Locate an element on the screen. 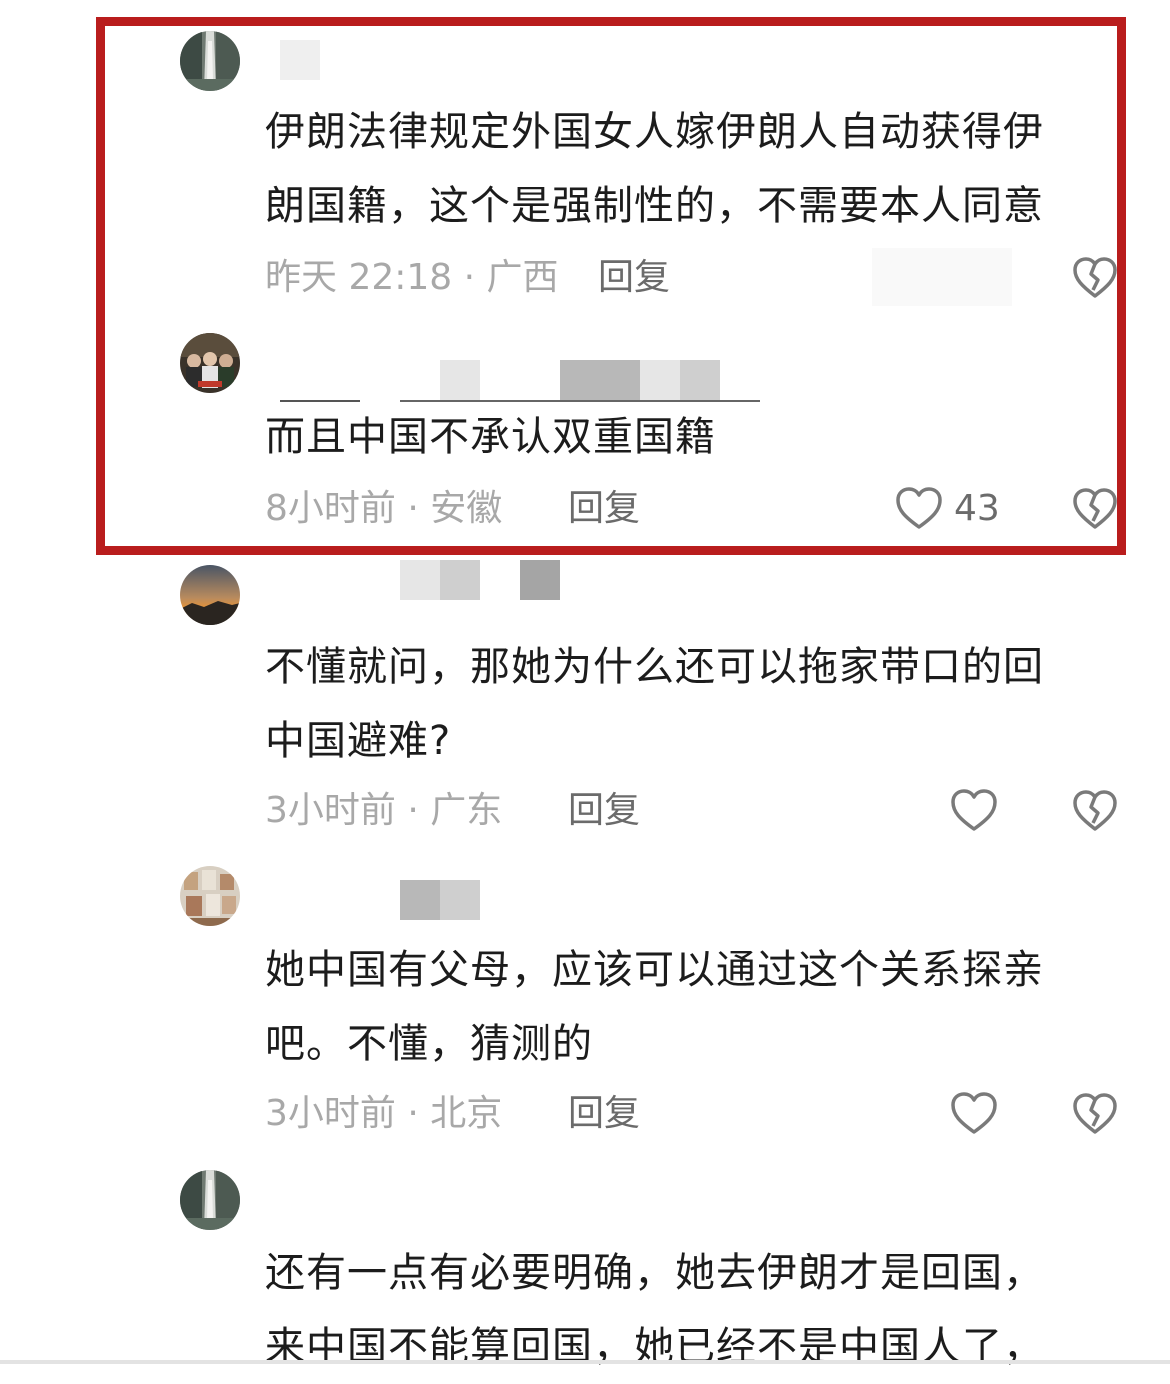 This screenshot has height=1384, width=1170. bottom-divider is located at coordinates (585, 1362).